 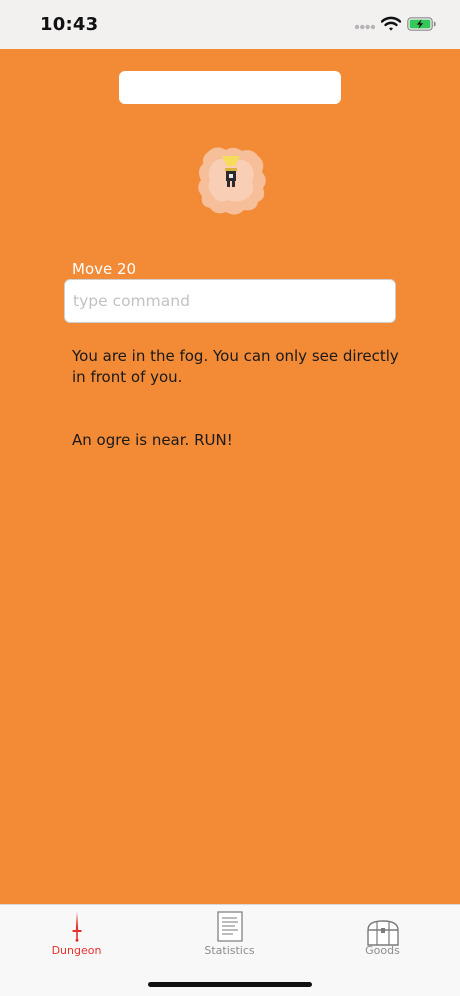 I want to click on home-indicator, so click(x=230, y=984).